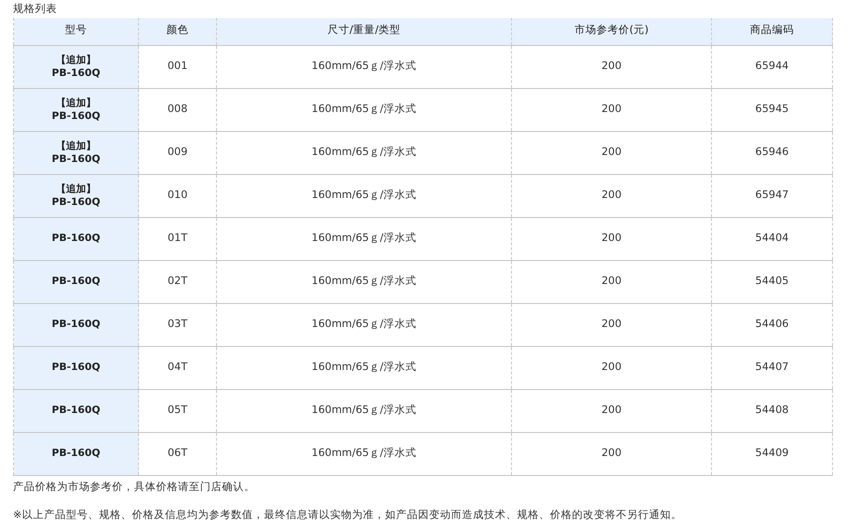 Image resolution: width=864 pixels, height=523 pixels. What do you see at coordinates (772, 31) in the screenshot?
I see `column-header: 商品编码` at bounding box center [772, 31].